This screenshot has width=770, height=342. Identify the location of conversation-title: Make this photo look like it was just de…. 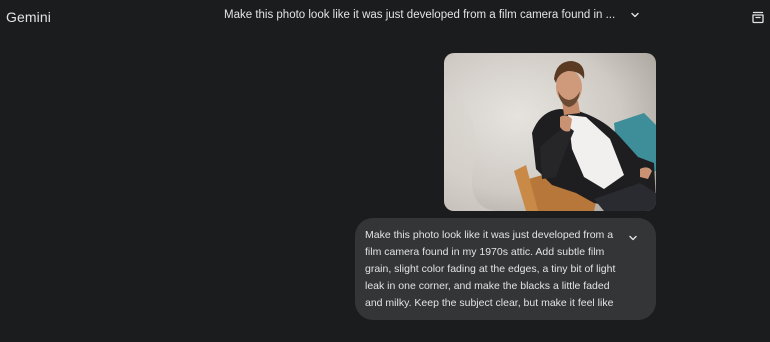
(420, 15).